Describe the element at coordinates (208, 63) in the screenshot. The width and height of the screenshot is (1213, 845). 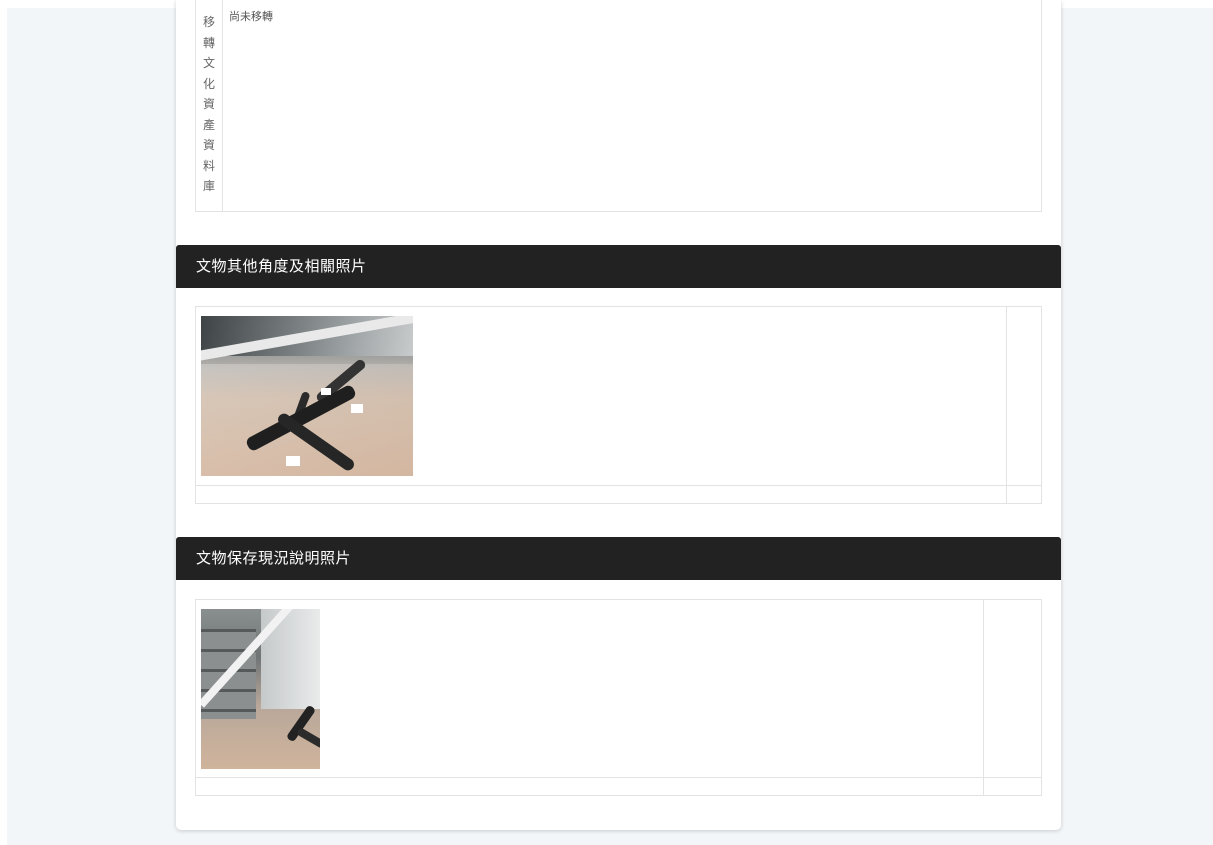
I see `label-char: 文` at that location.